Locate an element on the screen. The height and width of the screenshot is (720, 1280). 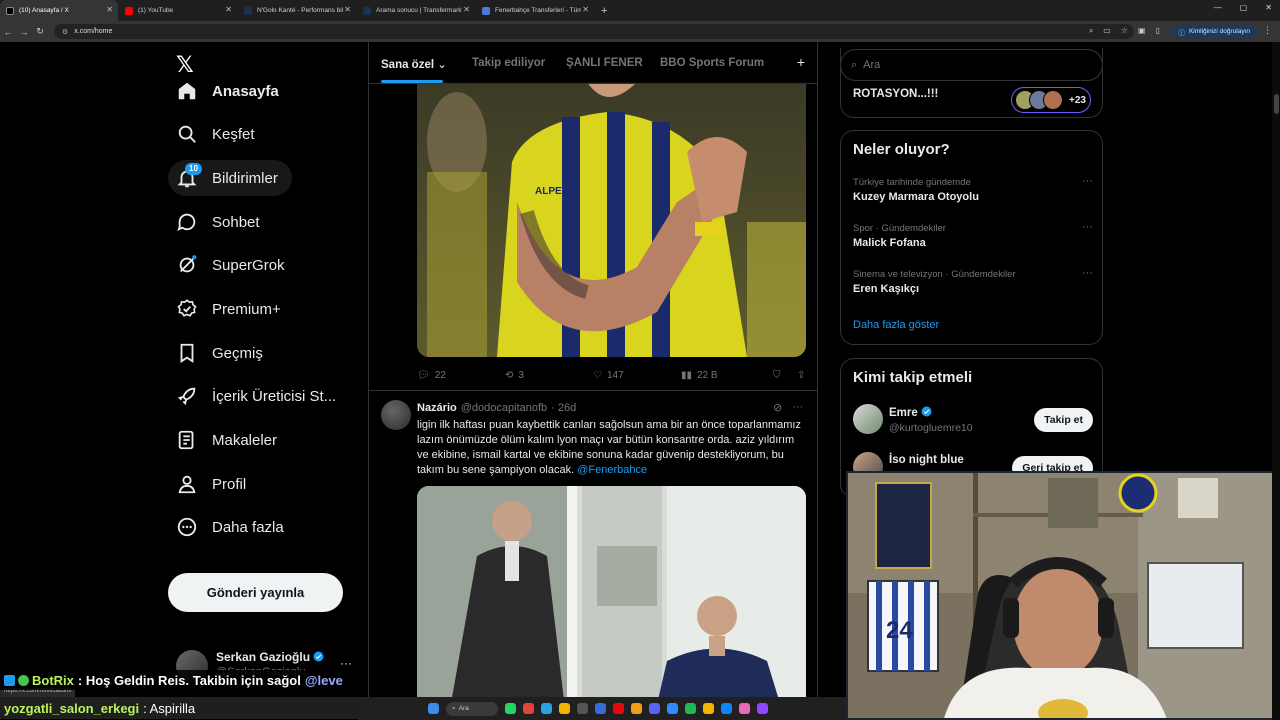
nav-item-home: Anasayfa is located at coordinates (230, 91).